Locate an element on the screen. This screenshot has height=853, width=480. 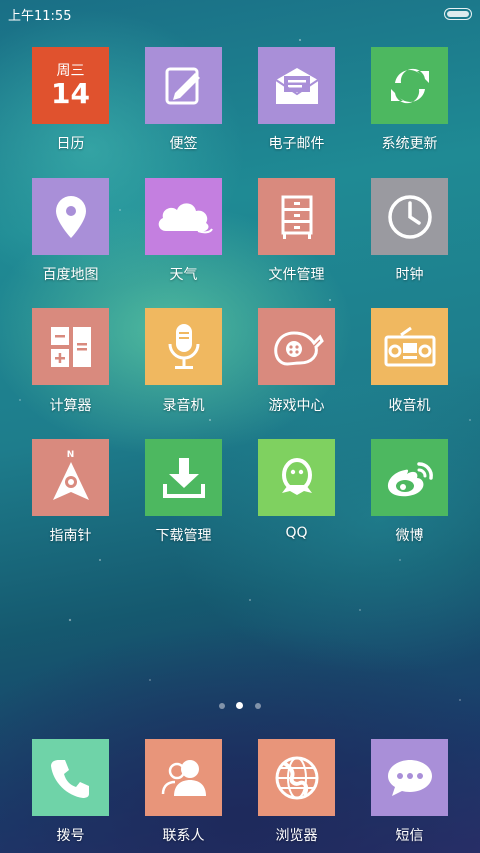
phone-icon is located at coordinates (71, 778).